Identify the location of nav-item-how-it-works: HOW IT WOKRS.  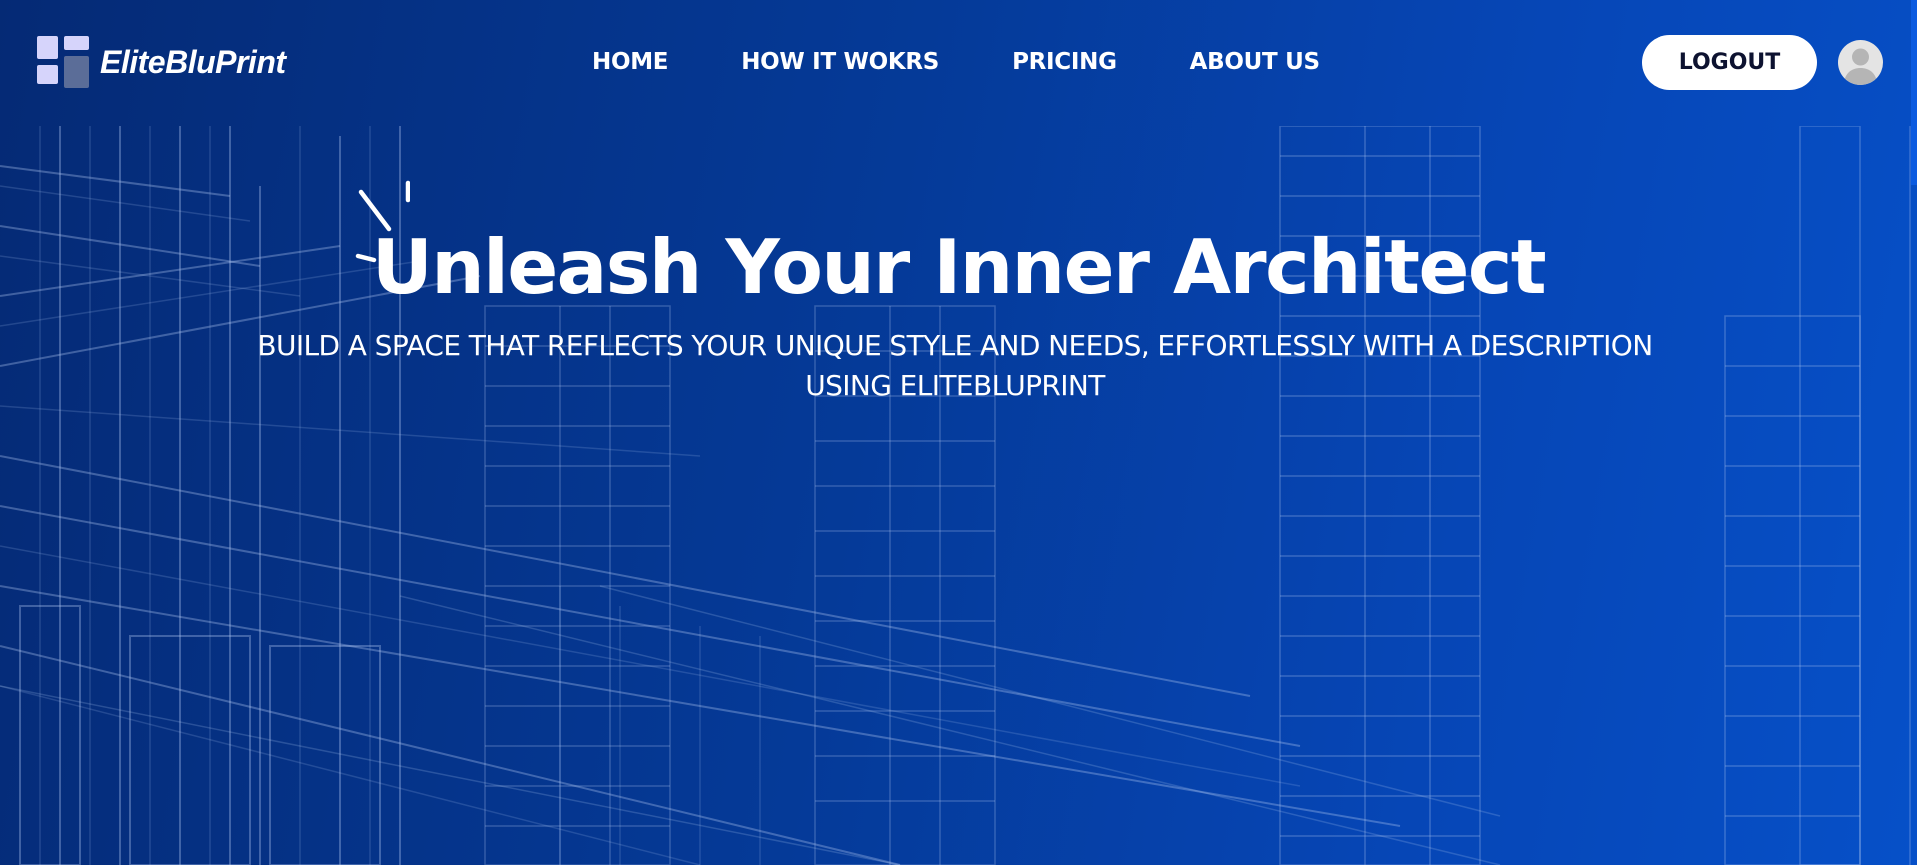
(840, 62).